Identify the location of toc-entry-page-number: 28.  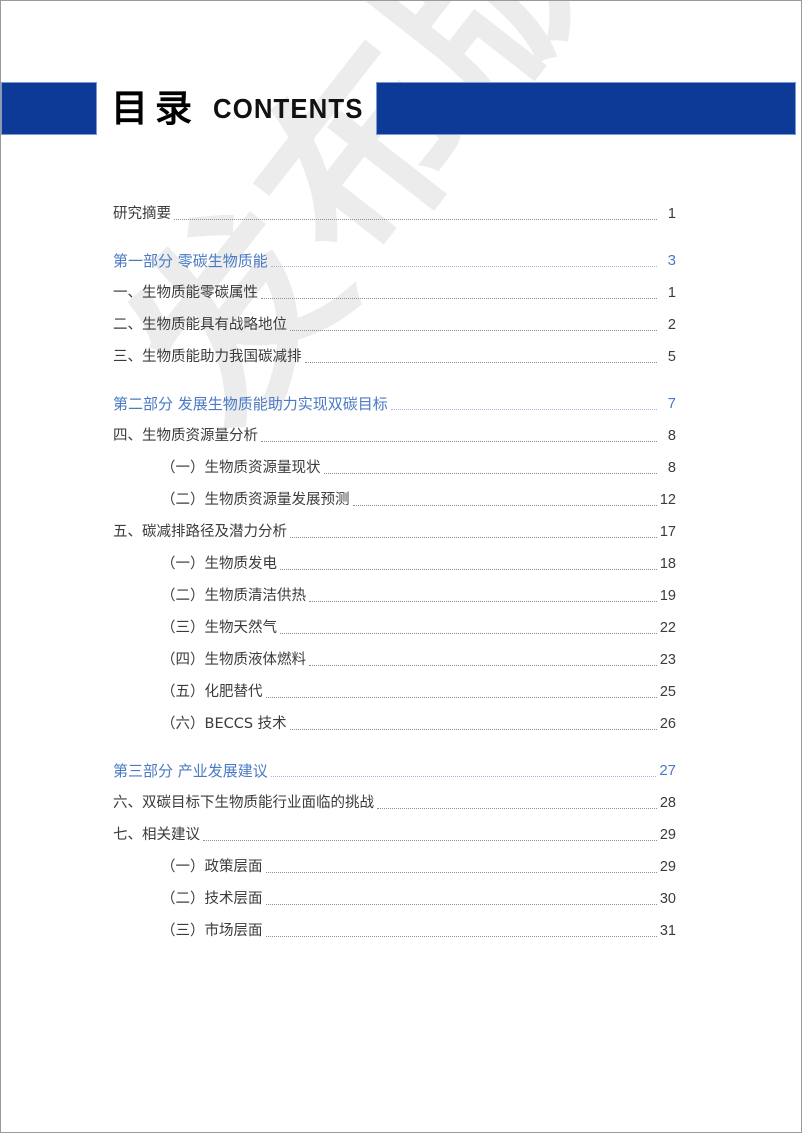
(667, 803).